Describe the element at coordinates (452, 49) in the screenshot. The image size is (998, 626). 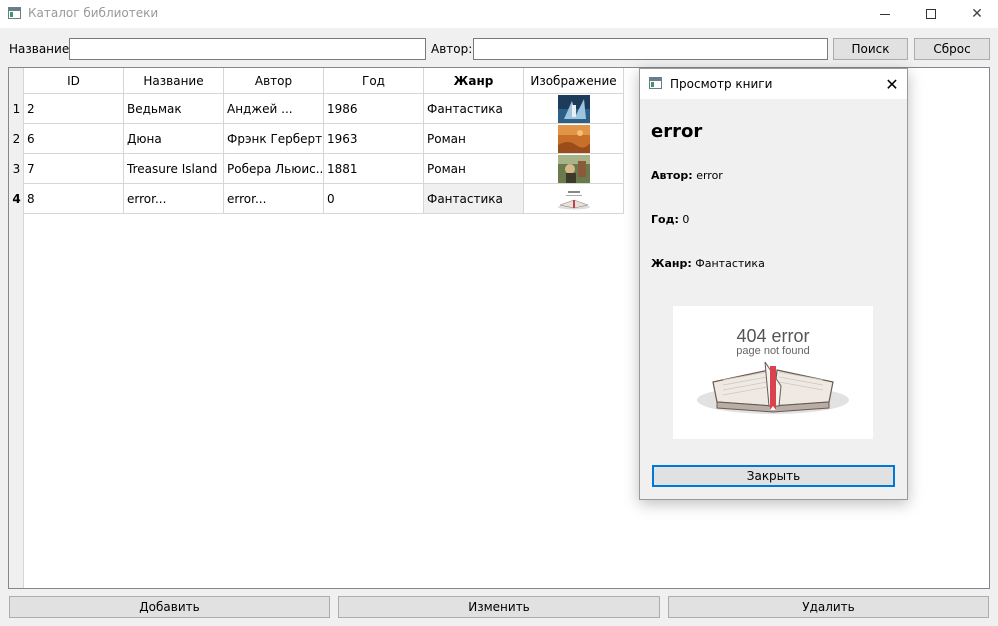
I see `author-filter-label: Автор:` at that location.